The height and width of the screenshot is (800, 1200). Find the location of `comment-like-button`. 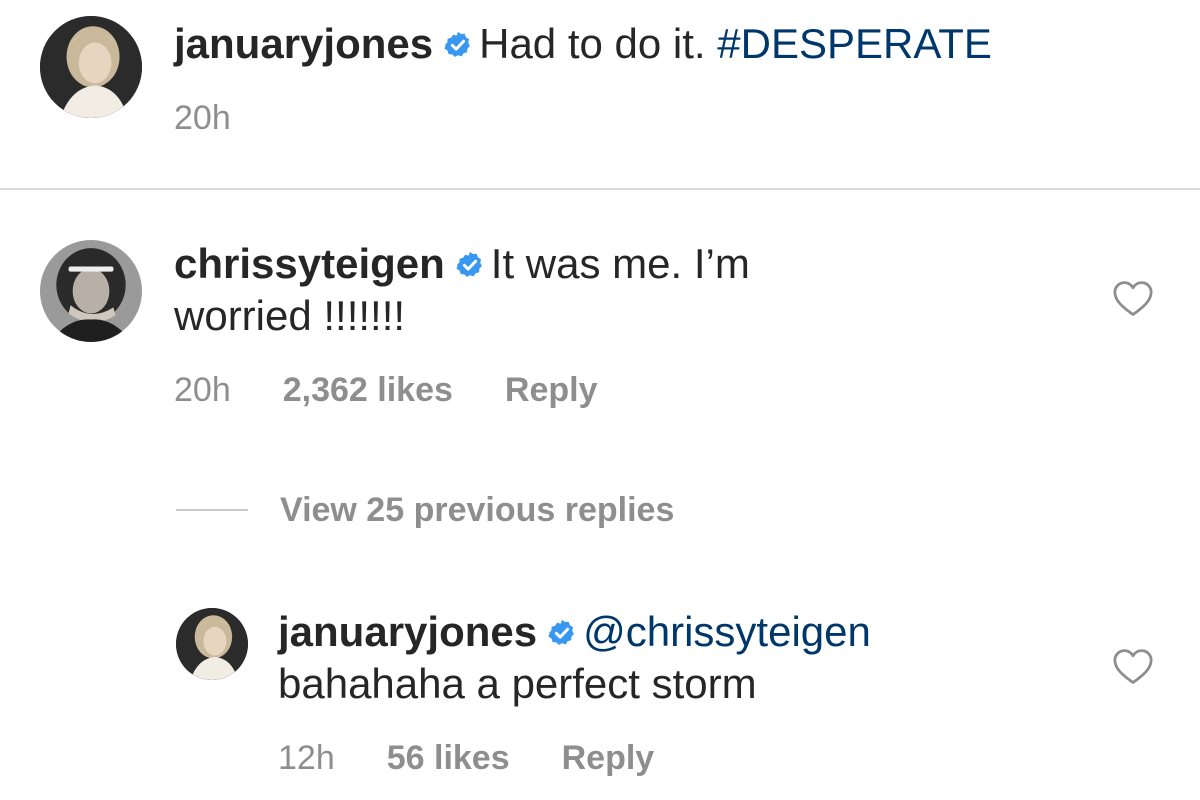

comment-like-button is located at coordinates (1133, 299).